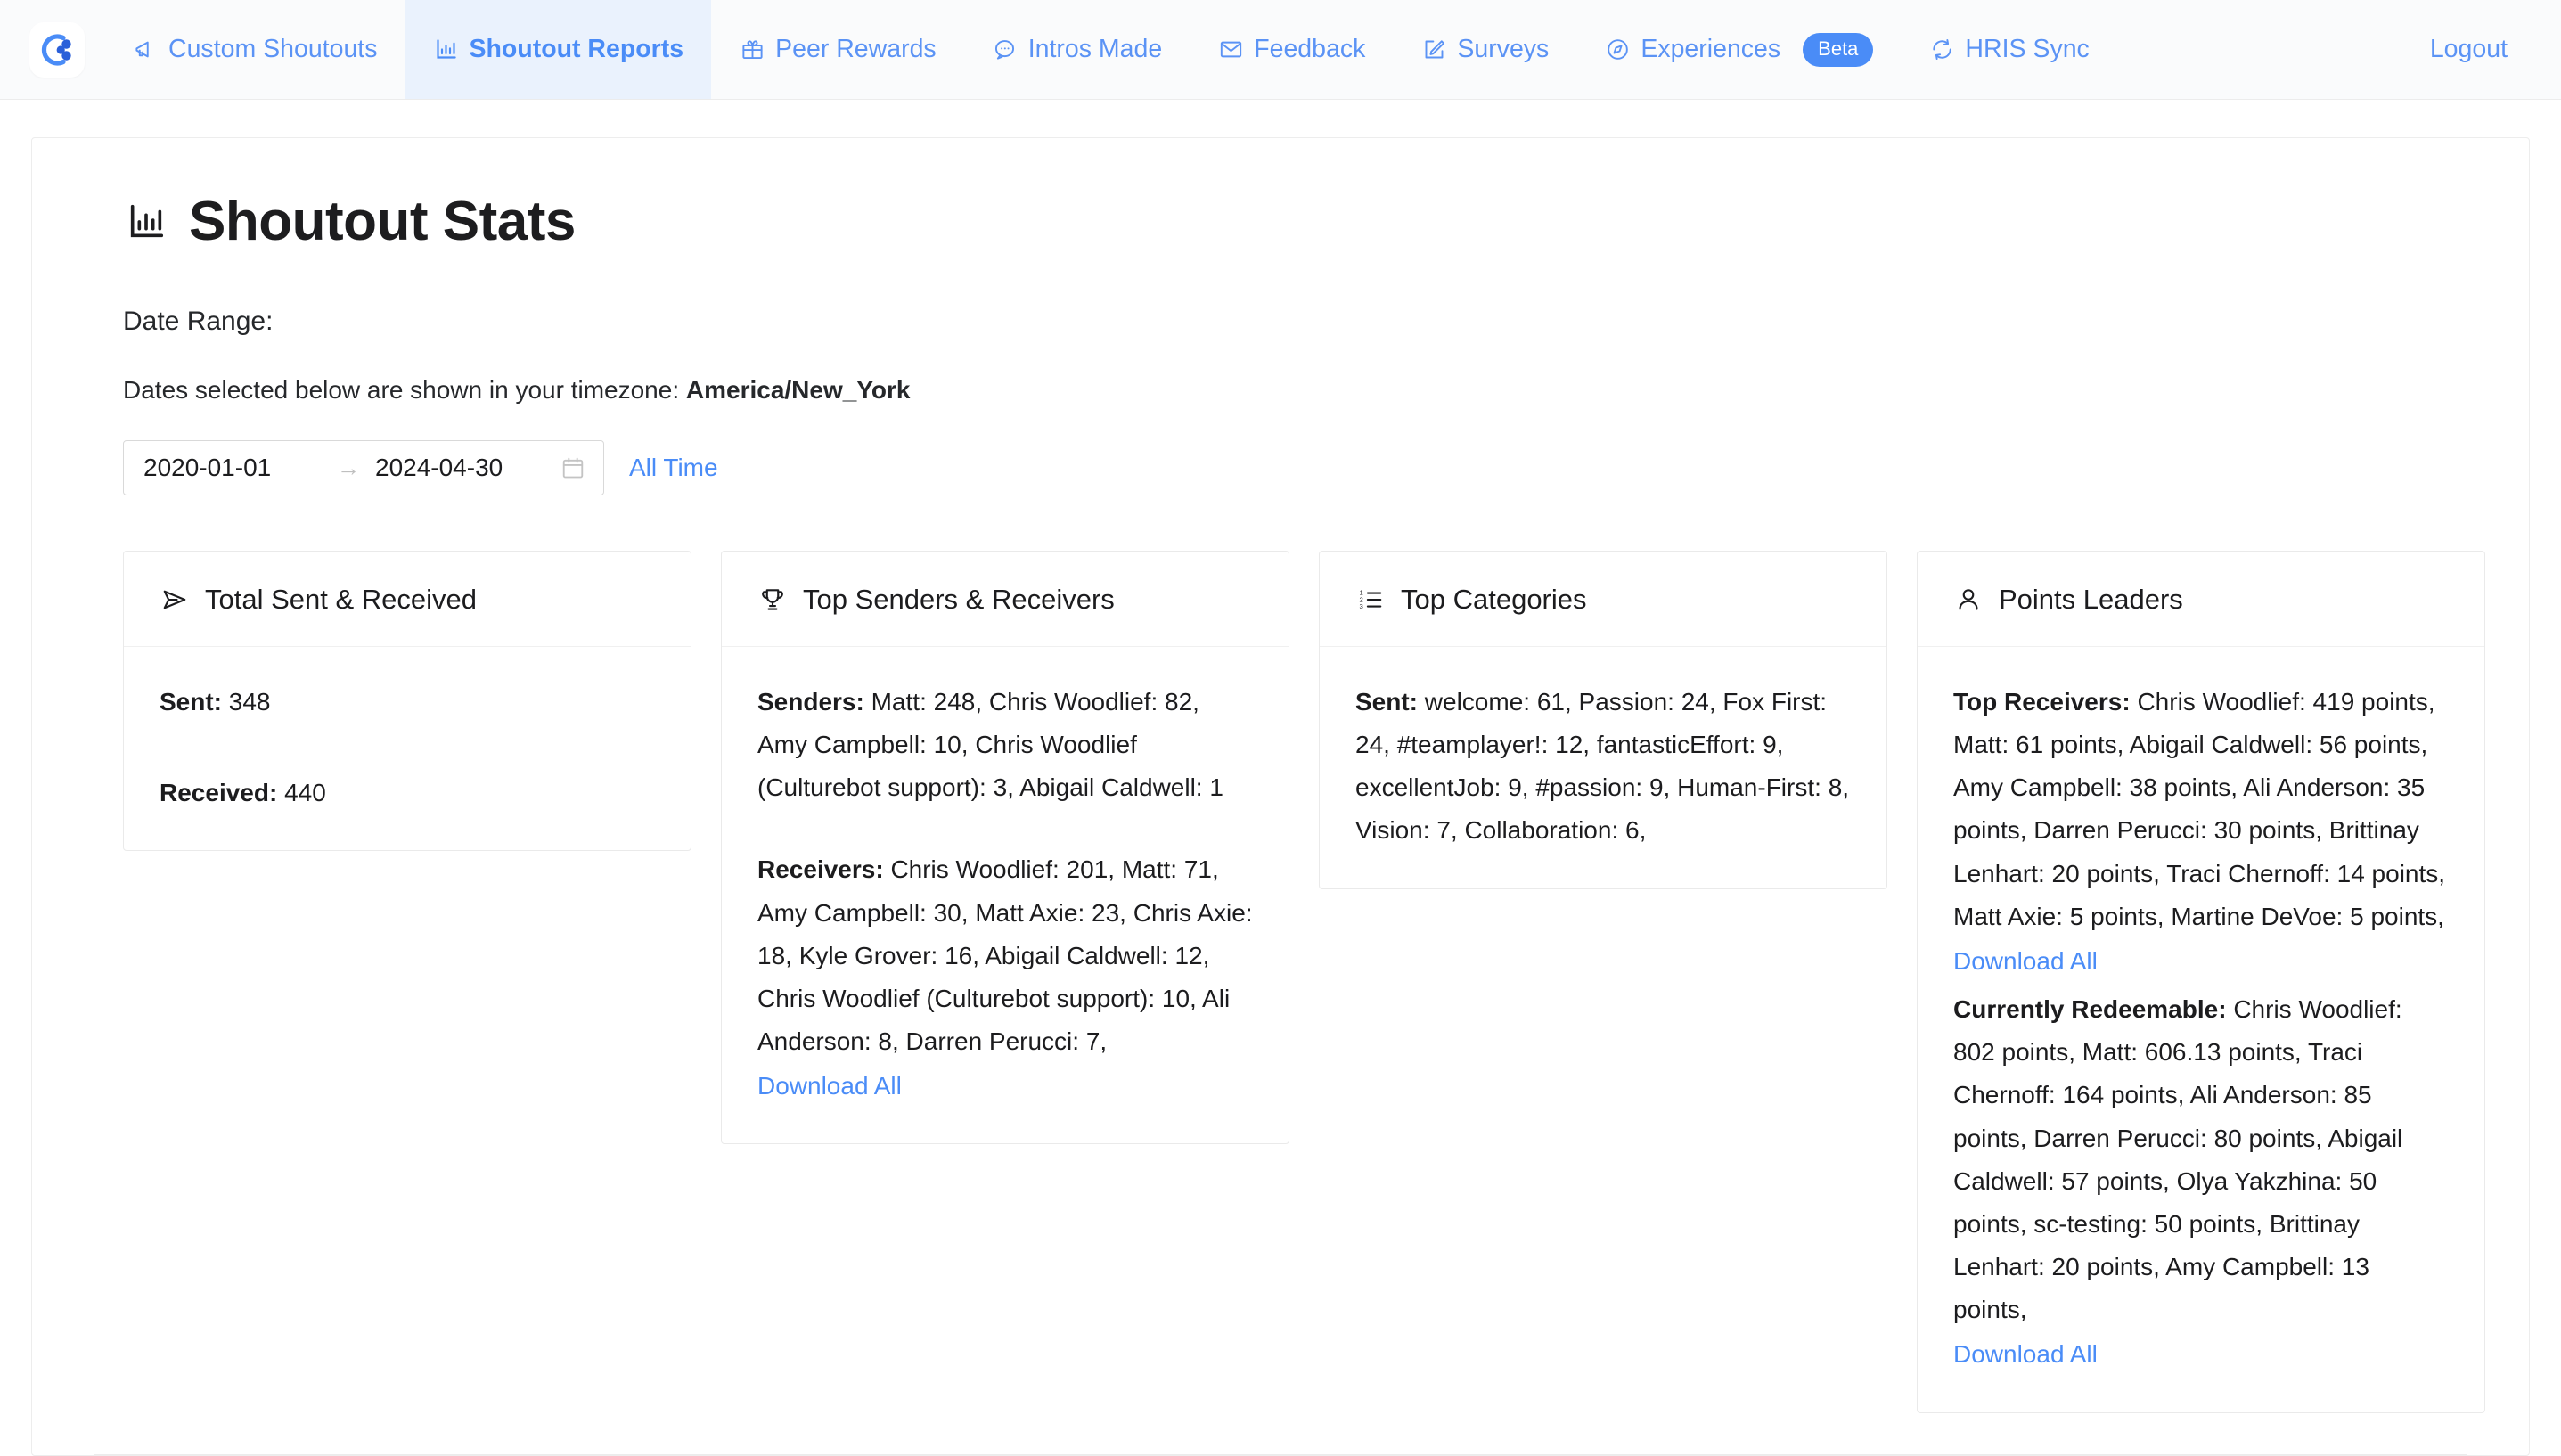 The width and height of the screenshot is (2561, 1456). What do you see at coordinates (673, 468) in the screenshot?
I see `all-time-button: All Time` at bounding box center [673, 468].